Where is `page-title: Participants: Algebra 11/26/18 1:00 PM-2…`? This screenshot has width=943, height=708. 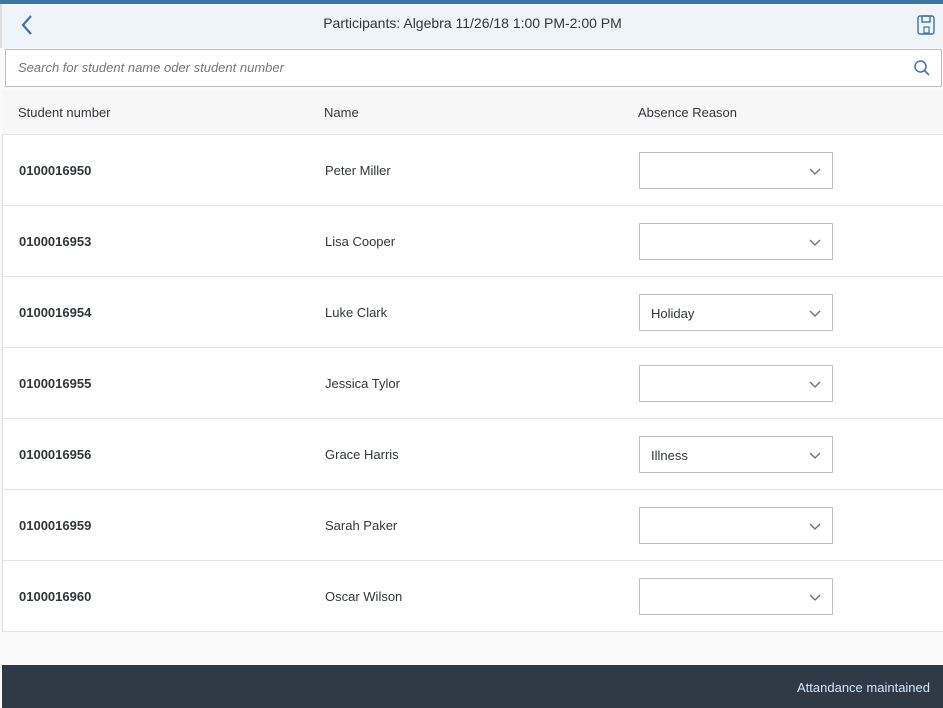
page-title: Participants: Algebra 11/26/18 1:00 PM-2… is located at coordinates (472, 23).